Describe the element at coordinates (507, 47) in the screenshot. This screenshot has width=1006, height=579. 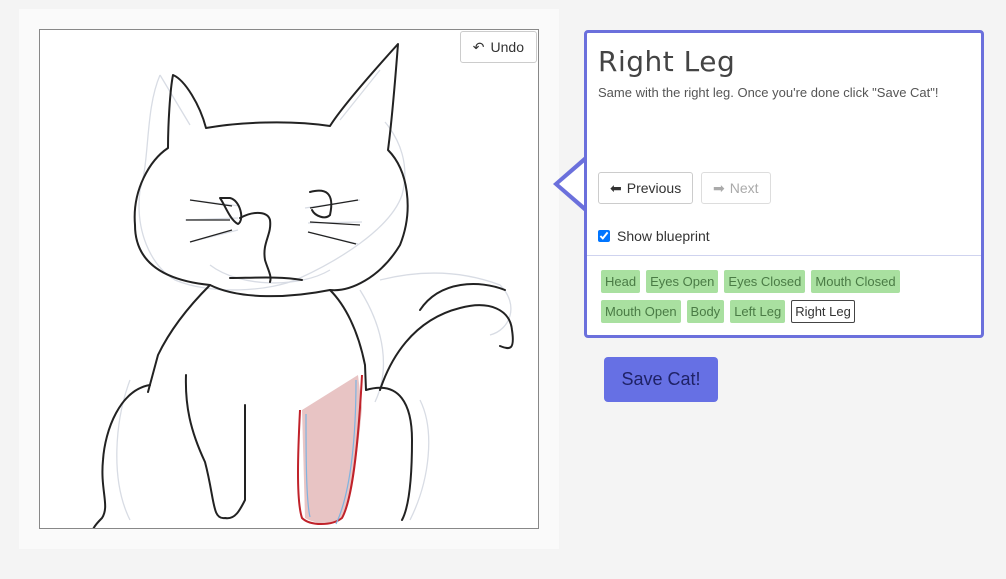
I see `undo-label: Undo` at that location.